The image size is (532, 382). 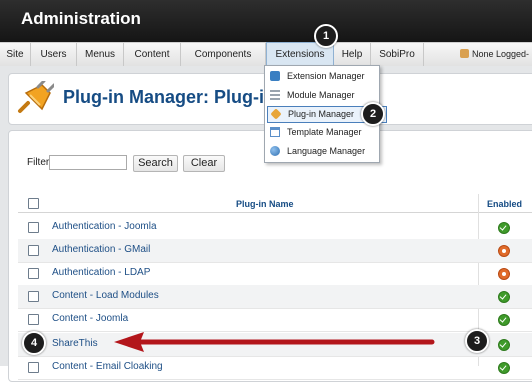 I want to click on search-button: Search, so click(x=155, y=163).